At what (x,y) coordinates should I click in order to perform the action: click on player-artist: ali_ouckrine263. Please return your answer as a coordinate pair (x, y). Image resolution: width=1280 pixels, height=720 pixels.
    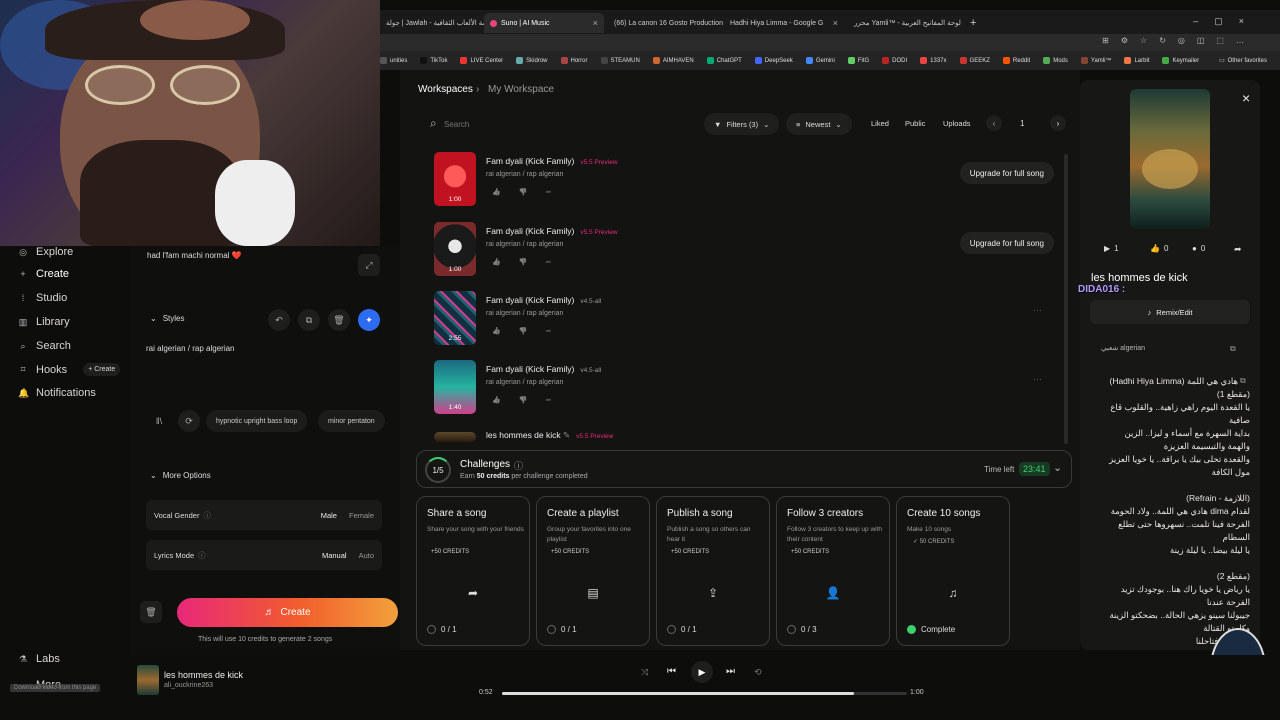
    Looking at the image, I should click on (188, 685).